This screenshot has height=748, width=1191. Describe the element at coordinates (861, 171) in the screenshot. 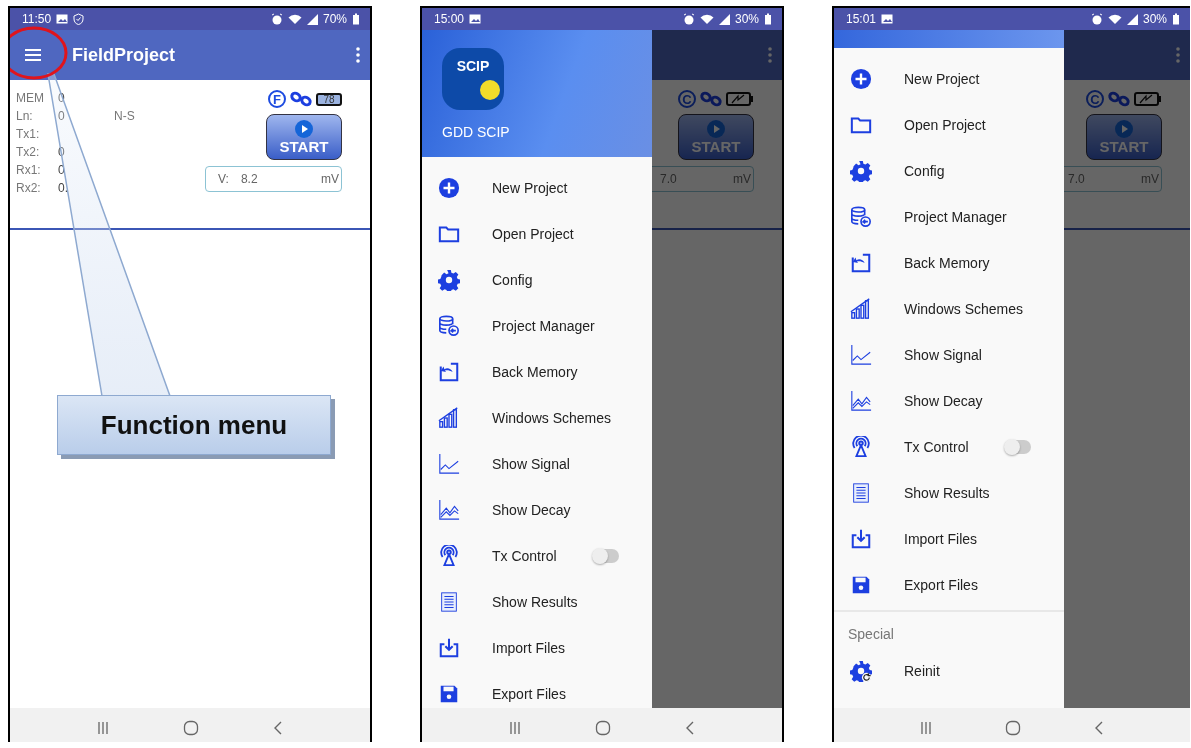

I see `settings-icon` at that location.